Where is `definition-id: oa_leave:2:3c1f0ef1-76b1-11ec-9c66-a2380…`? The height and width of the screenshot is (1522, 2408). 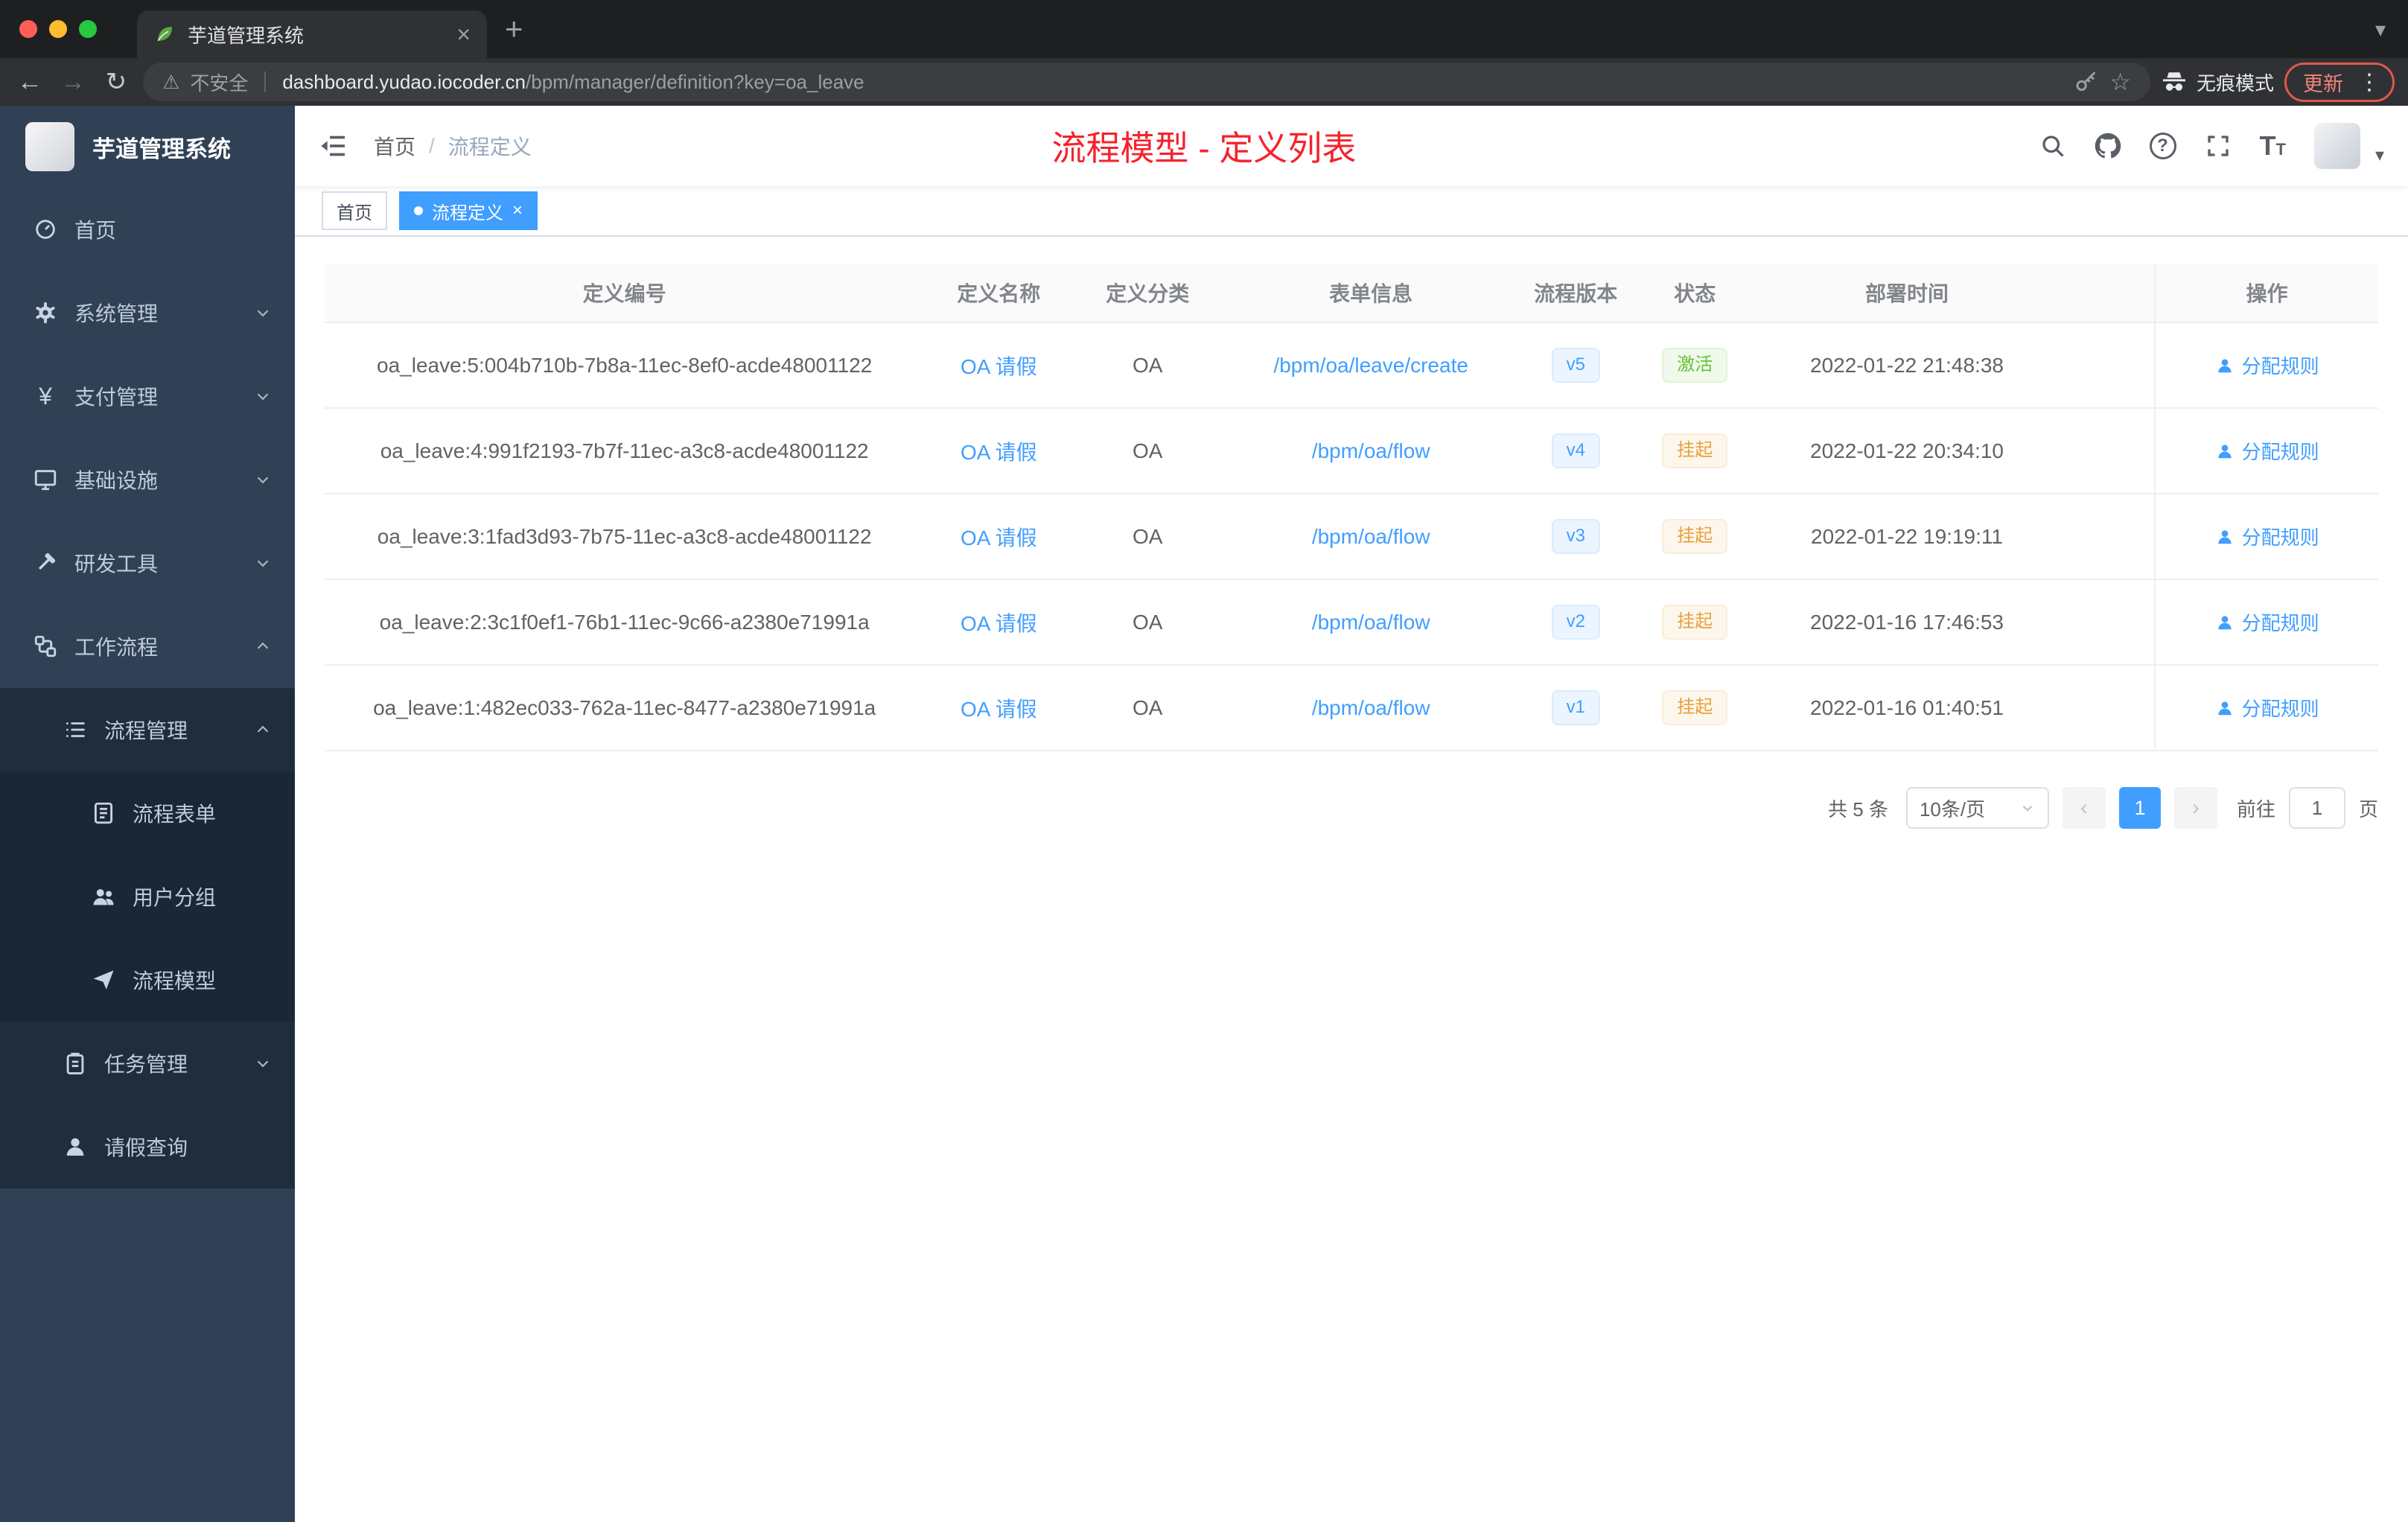
definition-id: oa_leave:2:3c1f0ef1-76b1-11ec-9c66-a2380… is located at coordinates (624, 622).